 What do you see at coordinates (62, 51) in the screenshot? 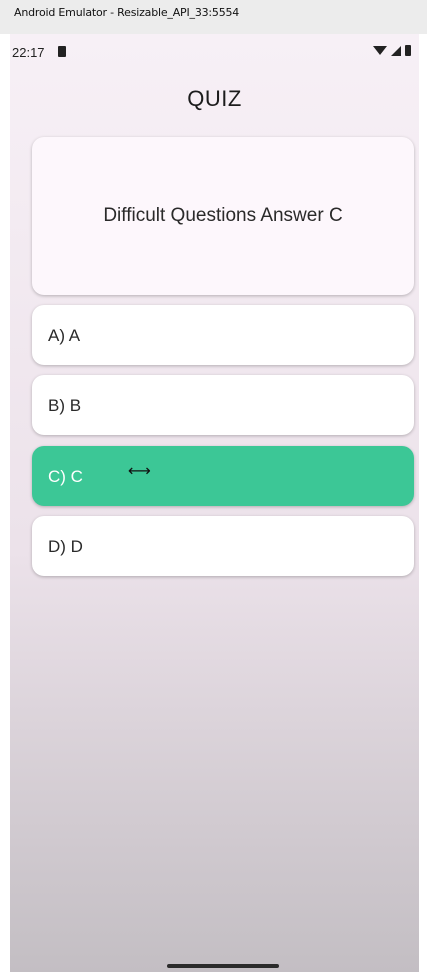
I see `sim-card-icon` at bounding box center [62, 51].